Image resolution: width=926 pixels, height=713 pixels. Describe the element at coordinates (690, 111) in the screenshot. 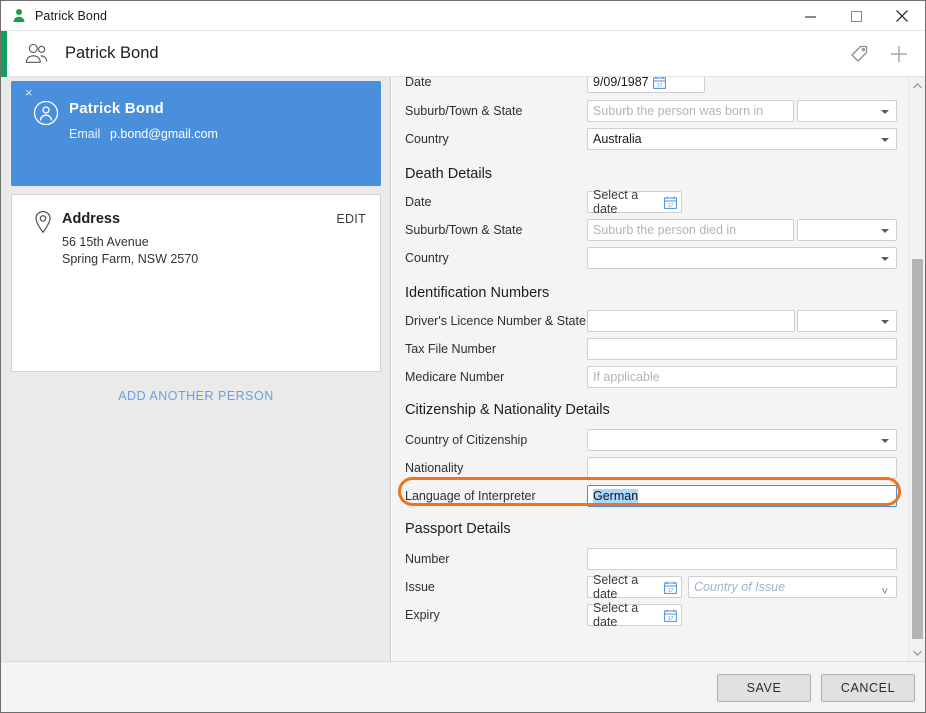

I see `birth-suburb-input: Suburb the person was born in` at that location.